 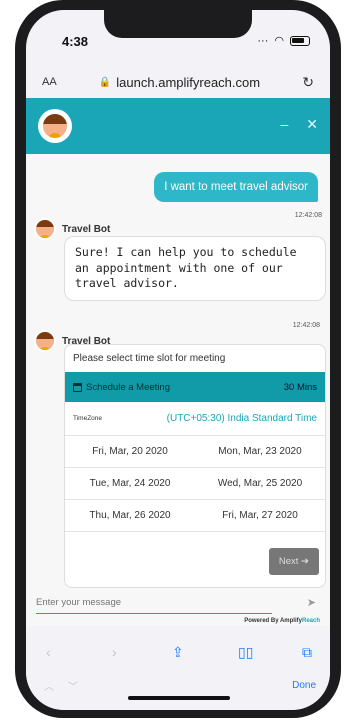 What do you see at coordinates (260, 451) in the screenshot?
I see `date-slot: Mon, Mar, 23 2020` at bounding box center [260, 451].